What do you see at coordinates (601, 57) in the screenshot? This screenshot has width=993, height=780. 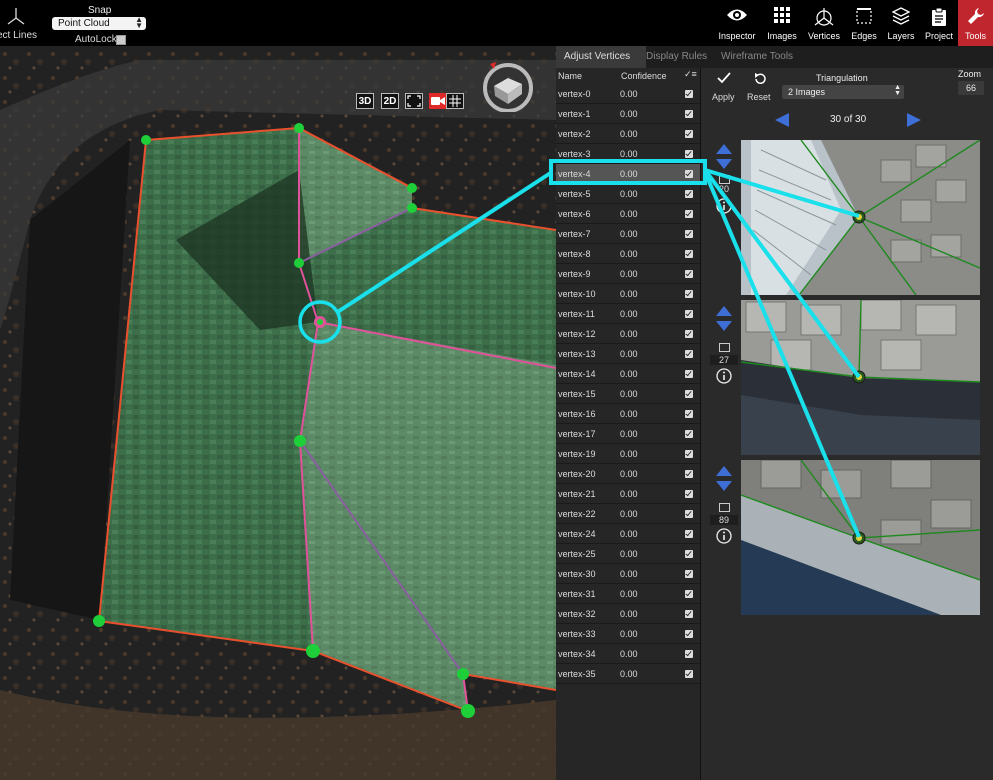 I see `tab-adjust-vertices: Adjust Vertices` at bounding box center [601, 57].